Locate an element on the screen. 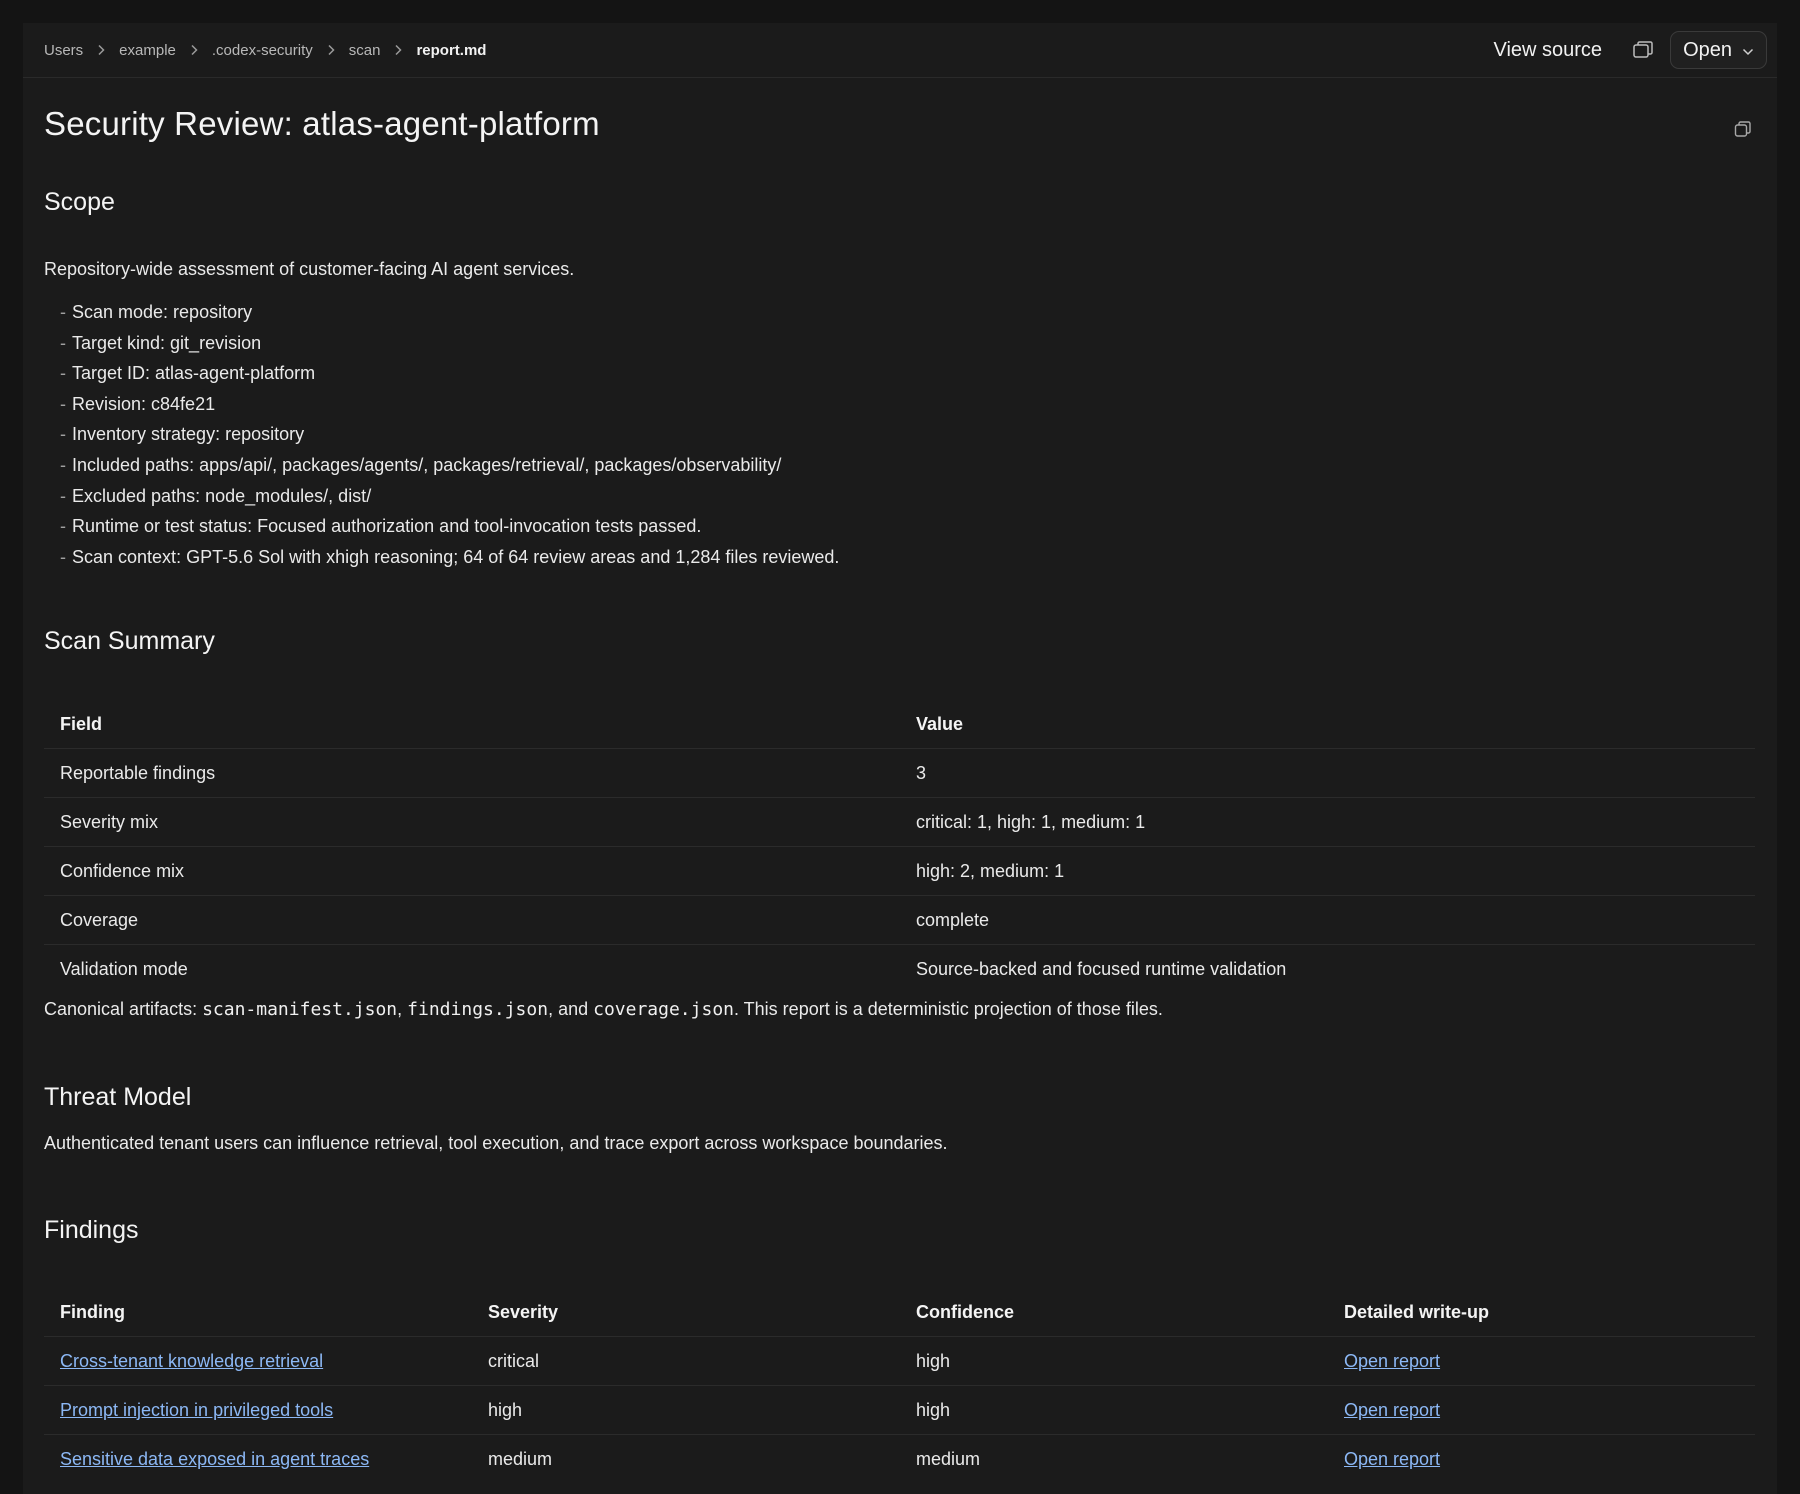  table-cell: Reportable findings is located at coordinates (472, 773).